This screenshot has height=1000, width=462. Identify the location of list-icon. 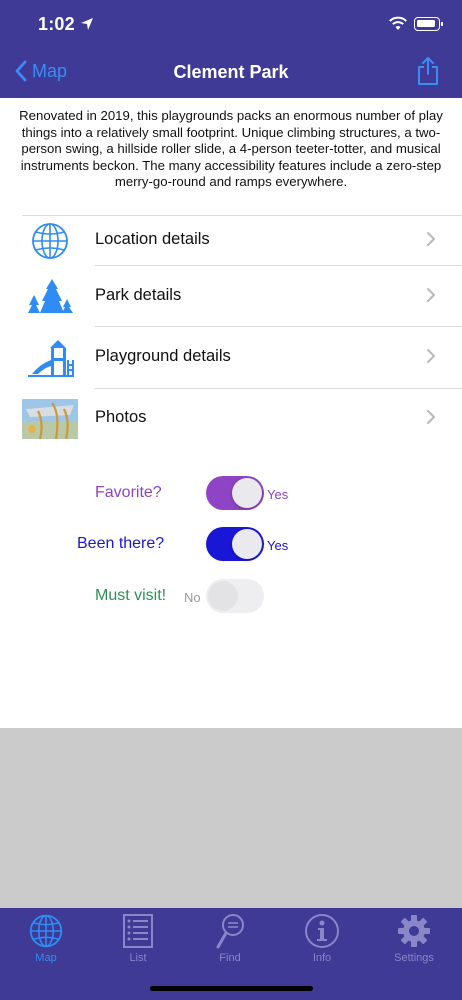
(138, 931).